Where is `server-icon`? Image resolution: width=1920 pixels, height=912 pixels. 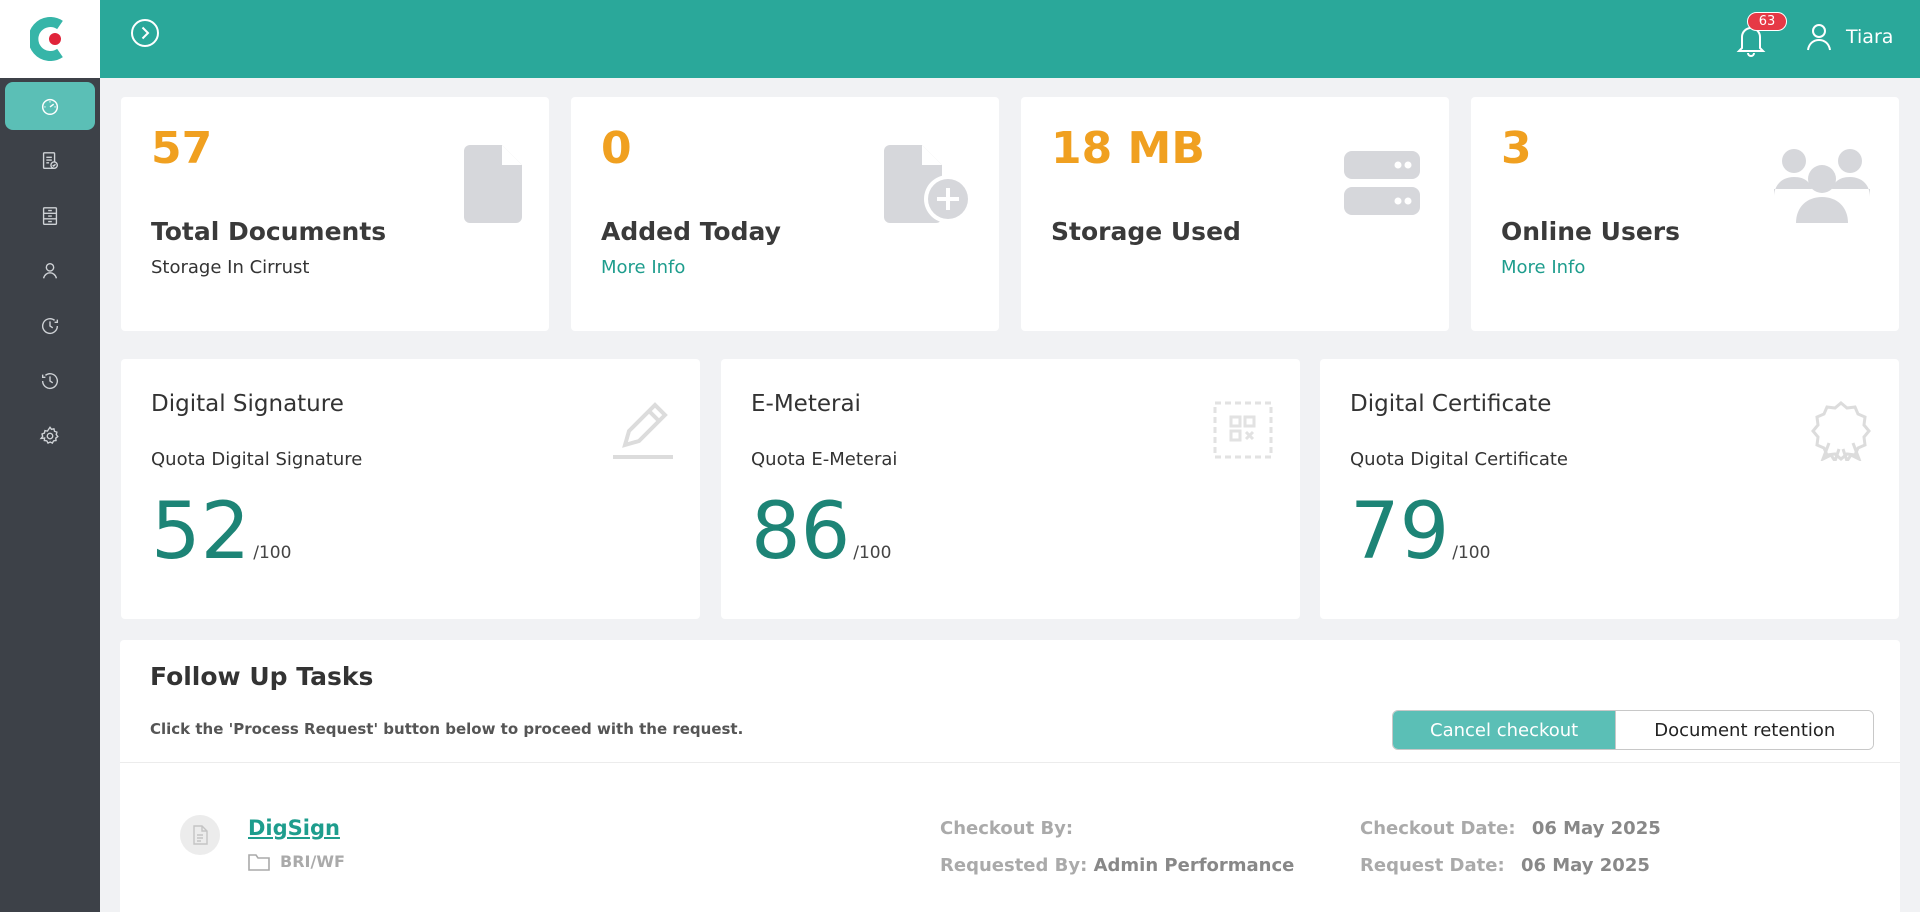
server-icon is located at coordinates (1382, 183).